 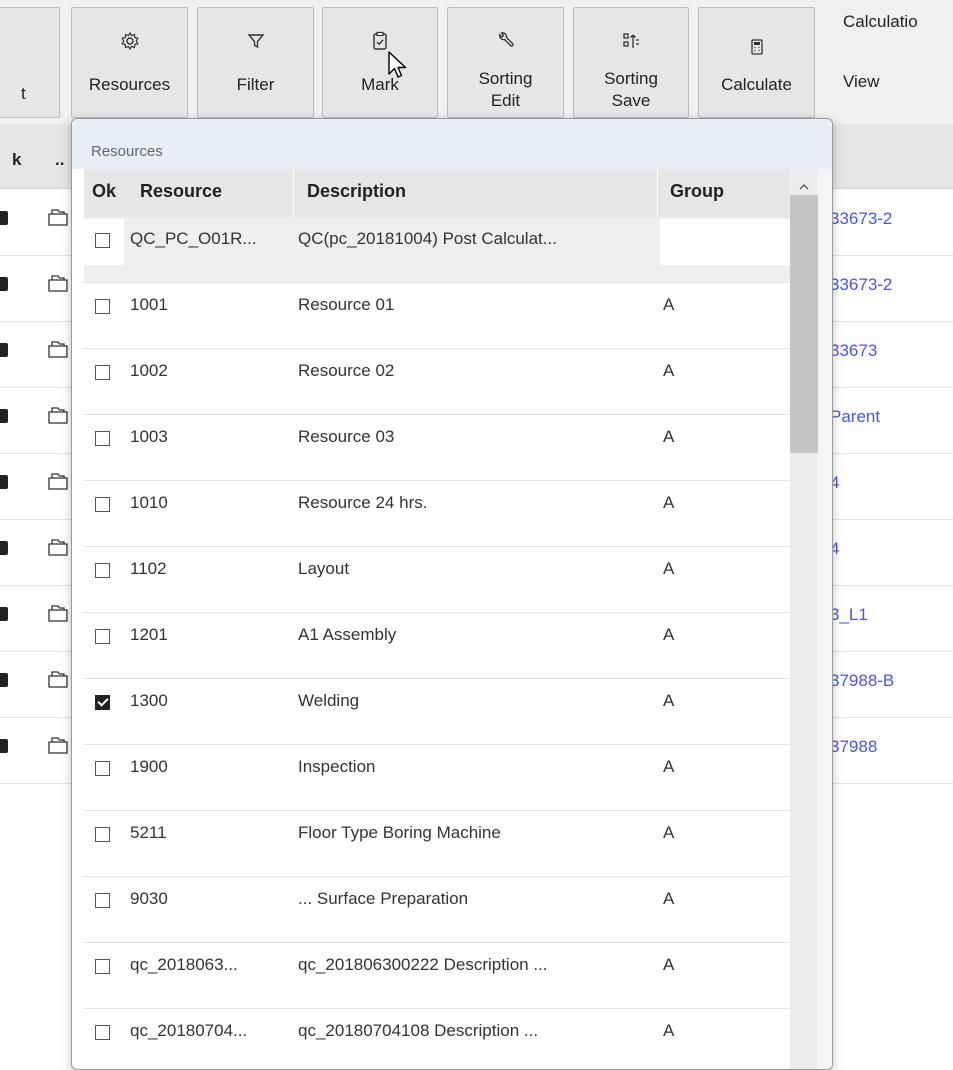 What do you see at coordinates (437, 448) in the screenshot?
I see `resource-row: 1003 Resource 03 A` at bounding box center [437, 448].